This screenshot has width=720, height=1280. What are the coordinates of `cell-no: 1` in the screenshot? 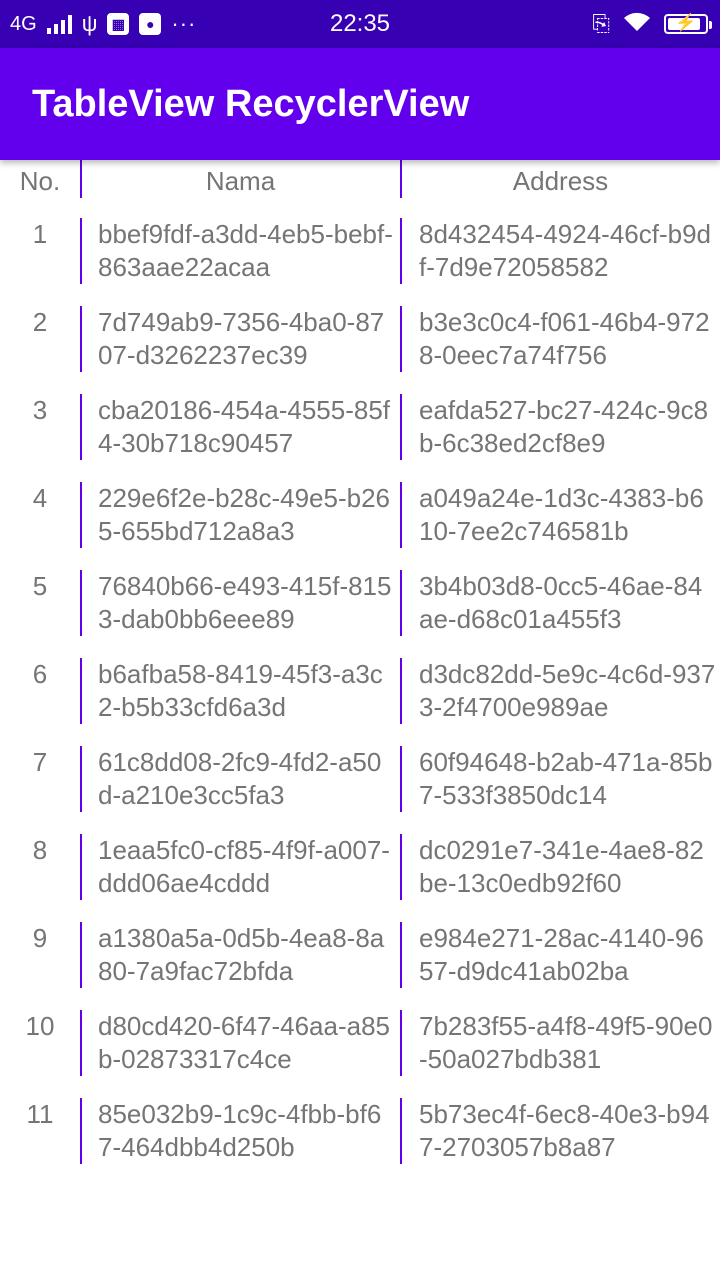 It's located at (40, 234).